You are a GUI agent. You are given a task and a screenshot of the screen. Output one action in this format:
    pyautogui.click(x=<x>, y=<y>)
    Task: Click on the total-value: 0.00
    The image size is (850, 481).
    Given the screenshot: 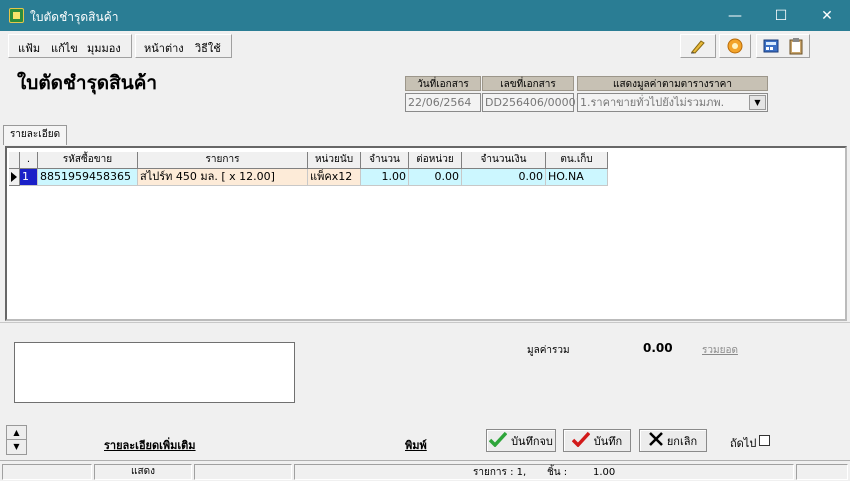 What is the action you would take?
    pyautogui.click(x=658, y=348)
    